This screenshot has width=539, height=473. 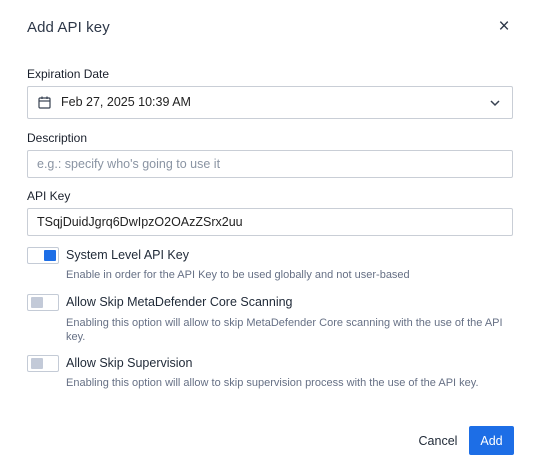 I want to click on allow-skip-core-scanning-toggle, so click(x=43, y=302).